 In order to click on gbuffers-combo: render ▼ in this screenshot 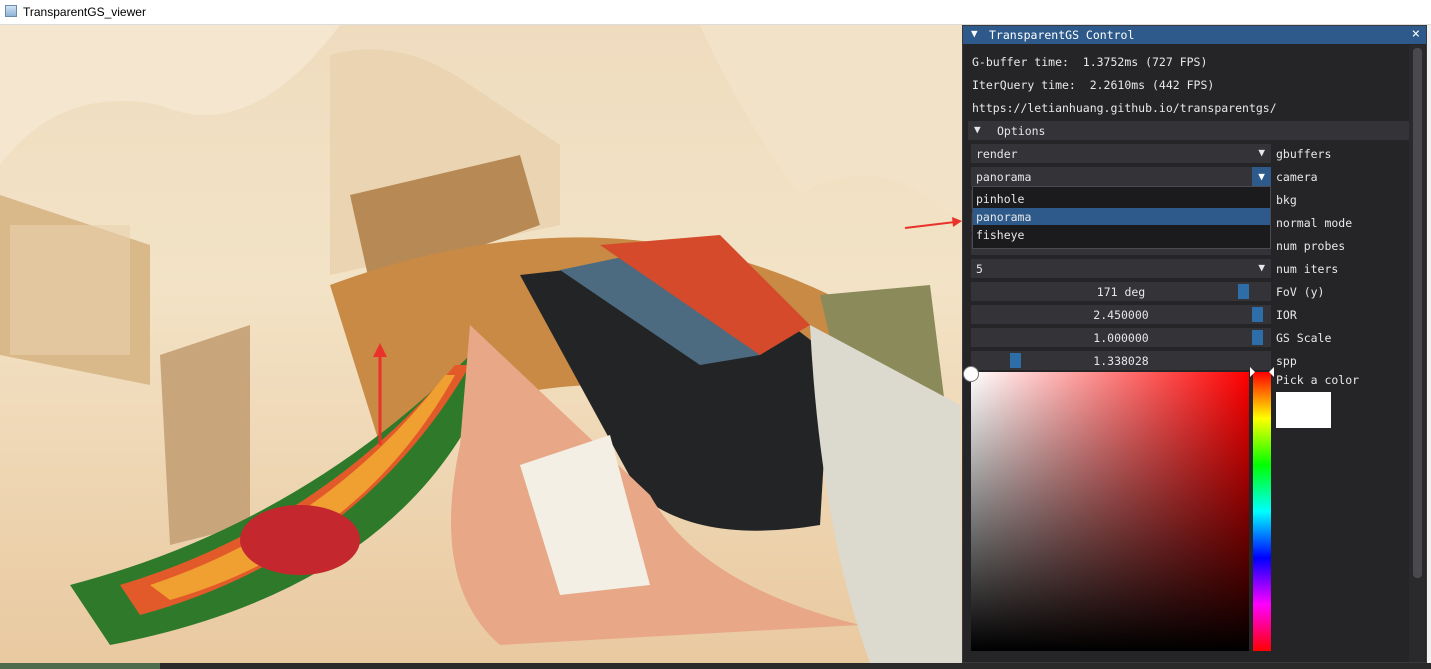, I will do `click(1121, 153)`.